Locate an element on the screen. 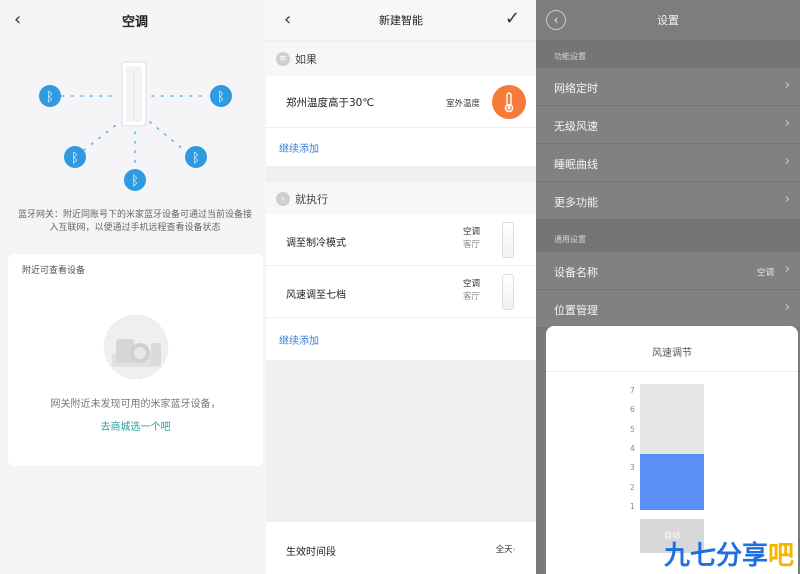  settings-item-network-timer: 网络定时 › is located at coordinates (668, 87).